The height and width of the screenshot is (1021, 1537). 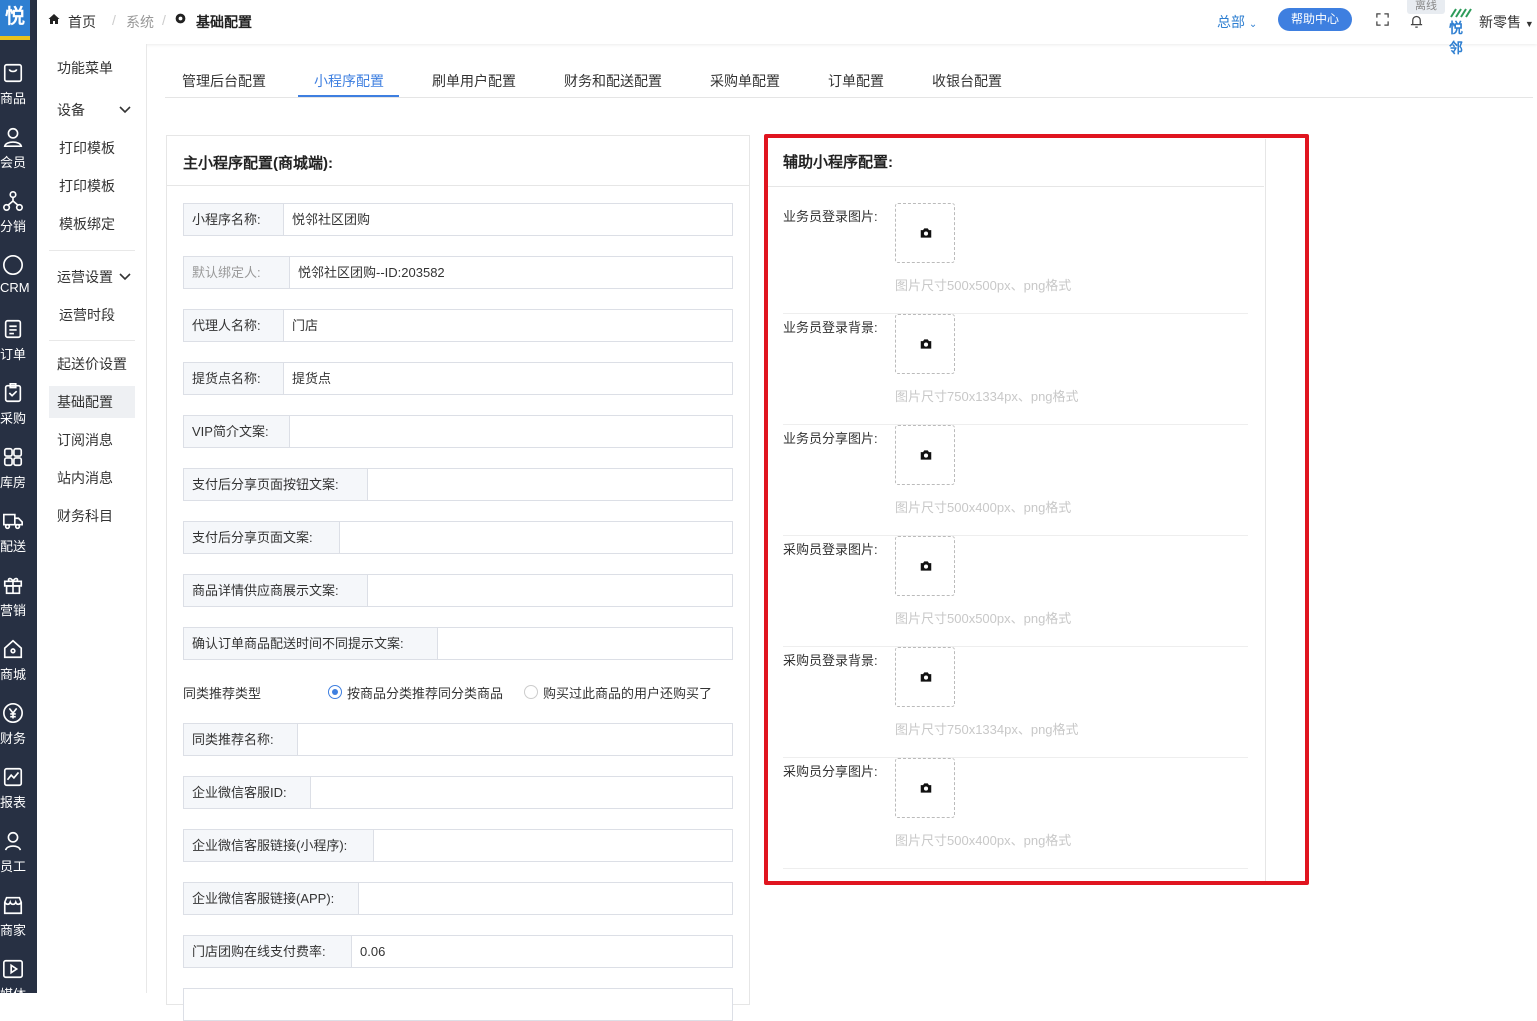 I want to click on panel-title: 主小程序配置(商城端):, so click(x=458, y=161).